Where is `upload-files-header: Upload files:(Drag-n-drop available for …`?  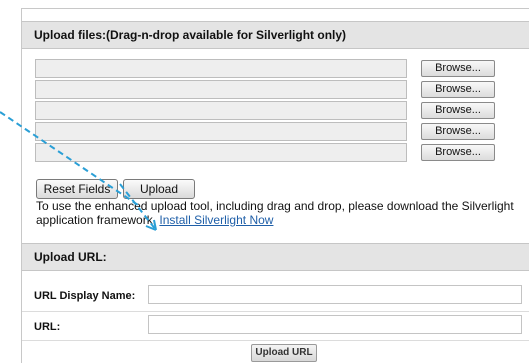 upload-files-header: Upload files:(Drag-n-drop available for … is located at coordinates (275, 35).